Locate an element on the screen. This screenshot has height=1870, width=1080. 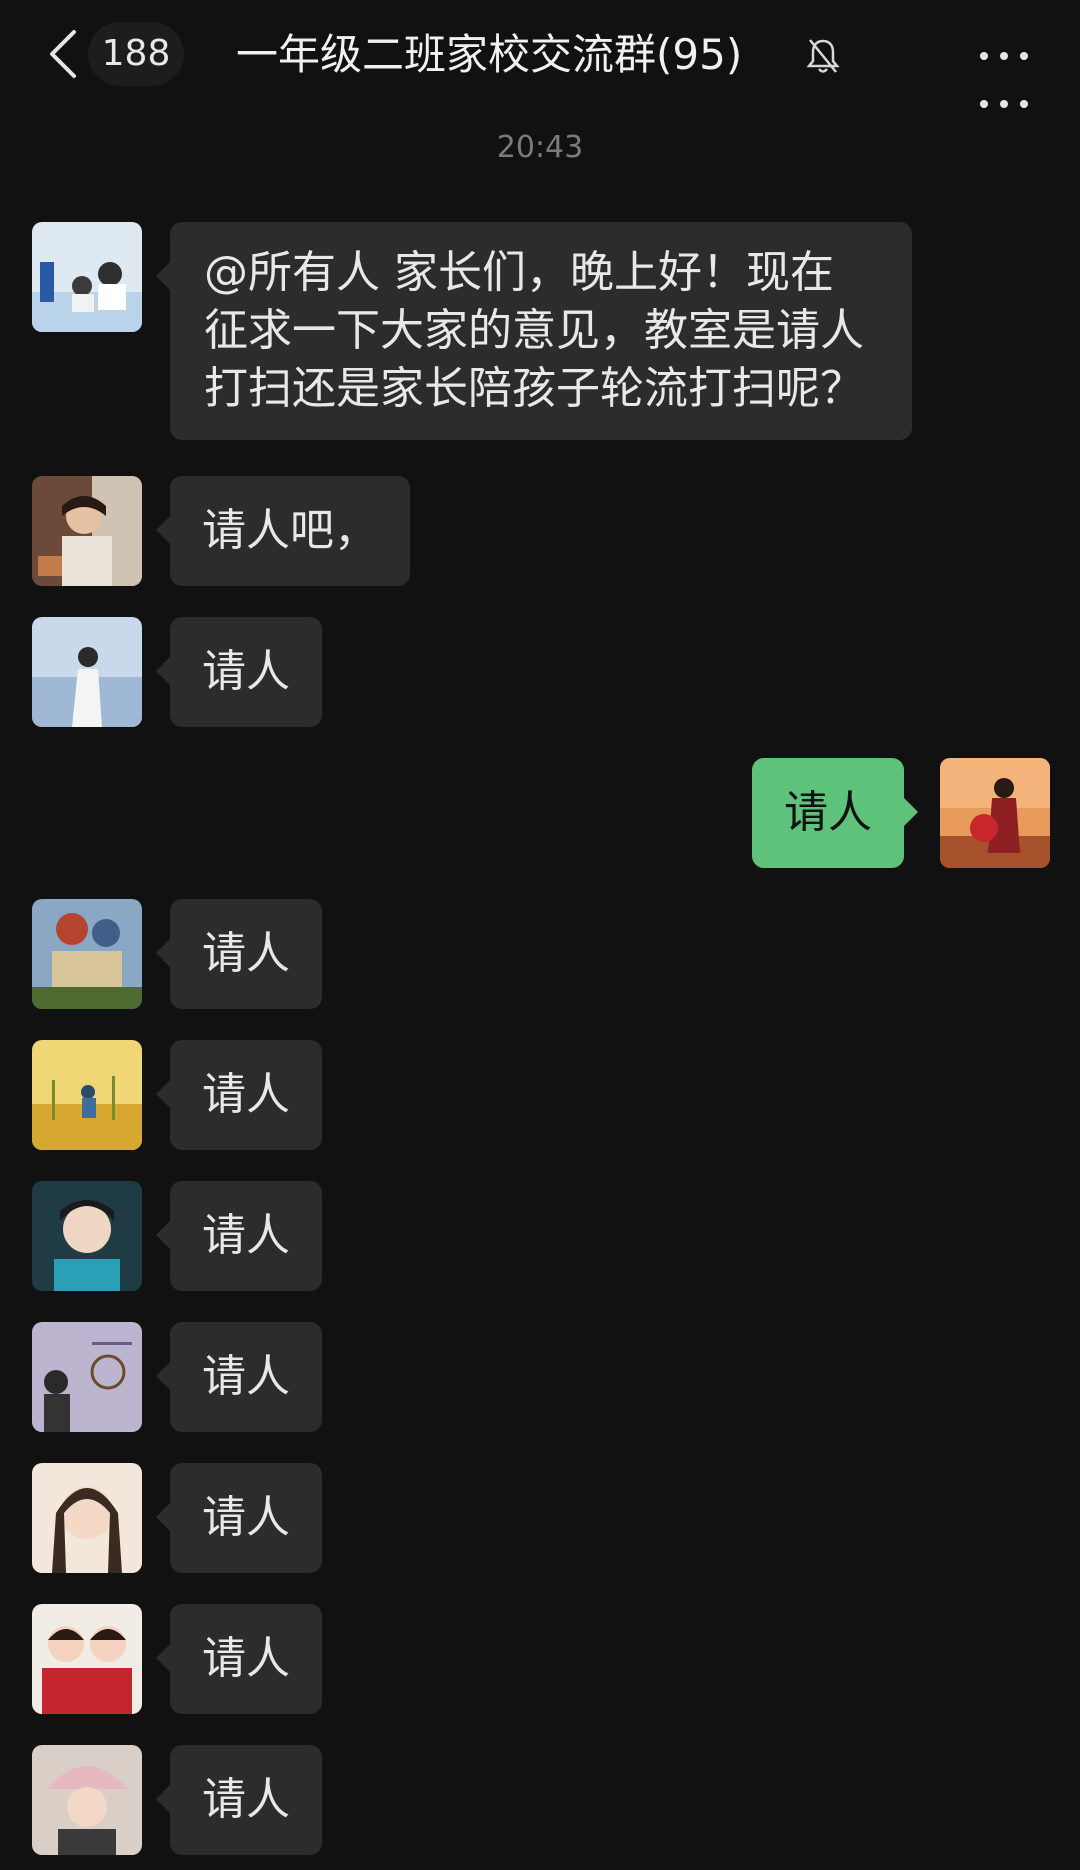
chat-header: 188 一年级二班家校交流群(95) is located at coordinates (540, 60).